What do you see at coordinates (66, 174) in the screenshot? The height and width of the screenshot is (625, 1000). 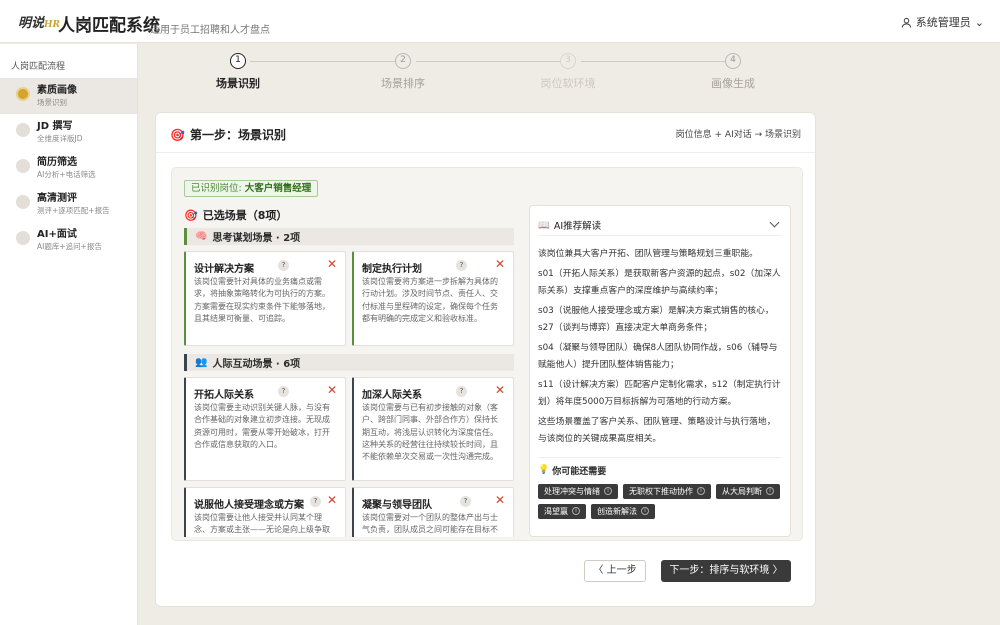 I see `sidebar-item-desc: AI分析+电话筛选` at bounding box center [66, 174].